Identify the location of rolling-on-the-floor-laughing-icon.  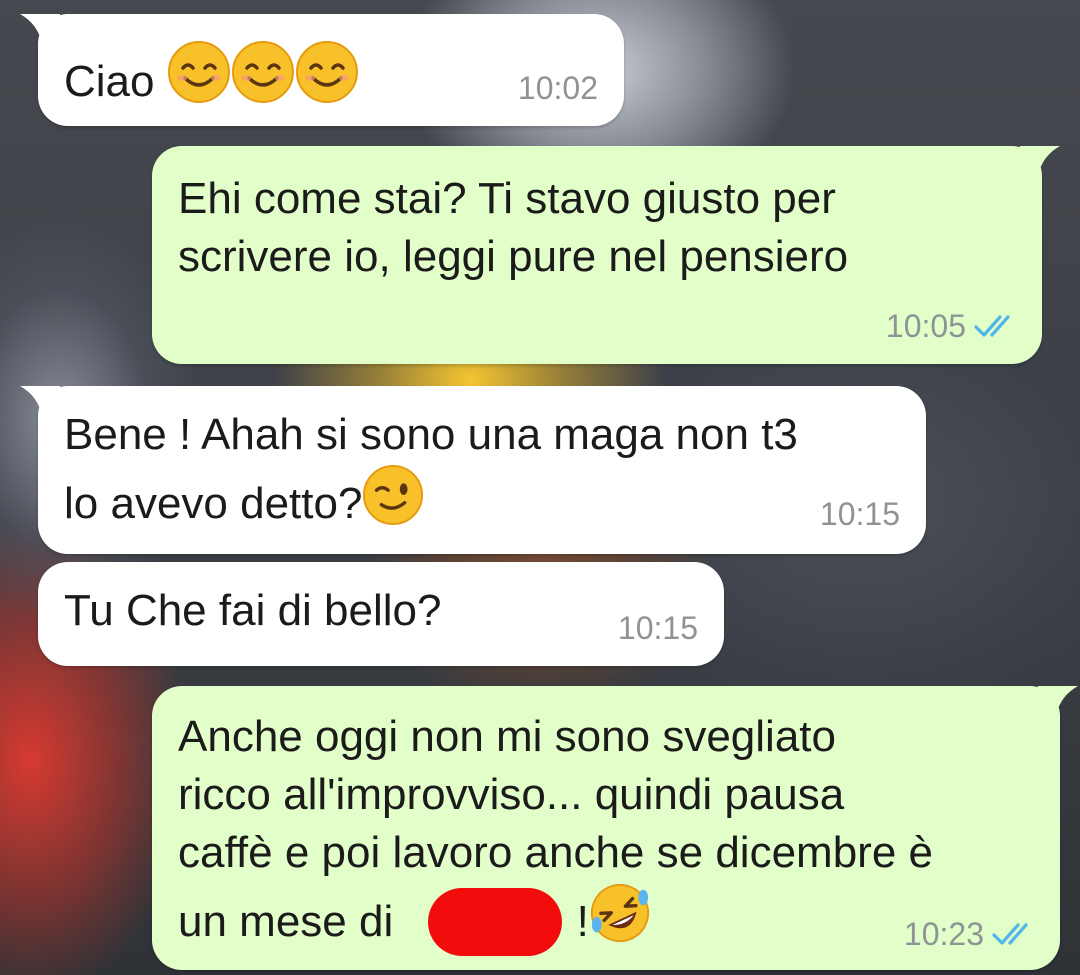
(619, 913).